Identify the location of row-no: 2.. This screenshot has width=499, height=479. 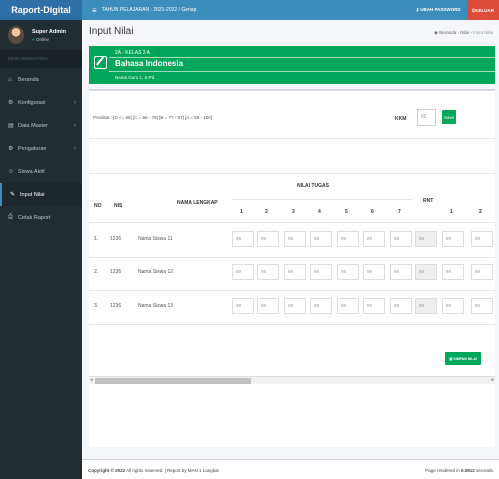
(96, 272).